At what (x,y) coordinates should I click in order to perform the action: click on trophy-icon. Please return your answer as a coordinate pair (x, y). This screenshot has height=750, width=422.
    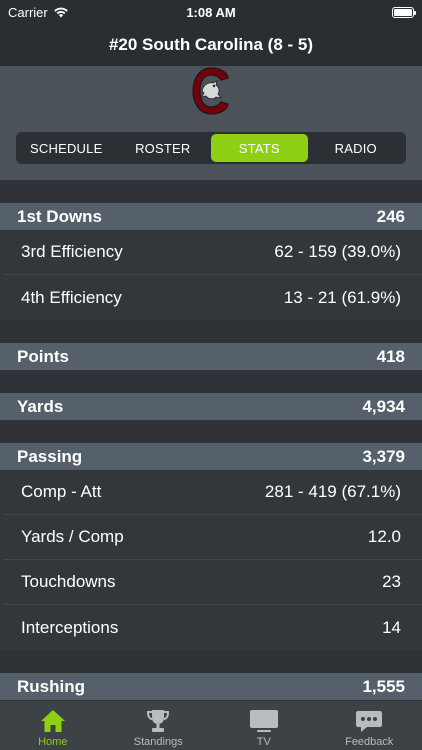
    Looking at the image, I should click on (158, 721).